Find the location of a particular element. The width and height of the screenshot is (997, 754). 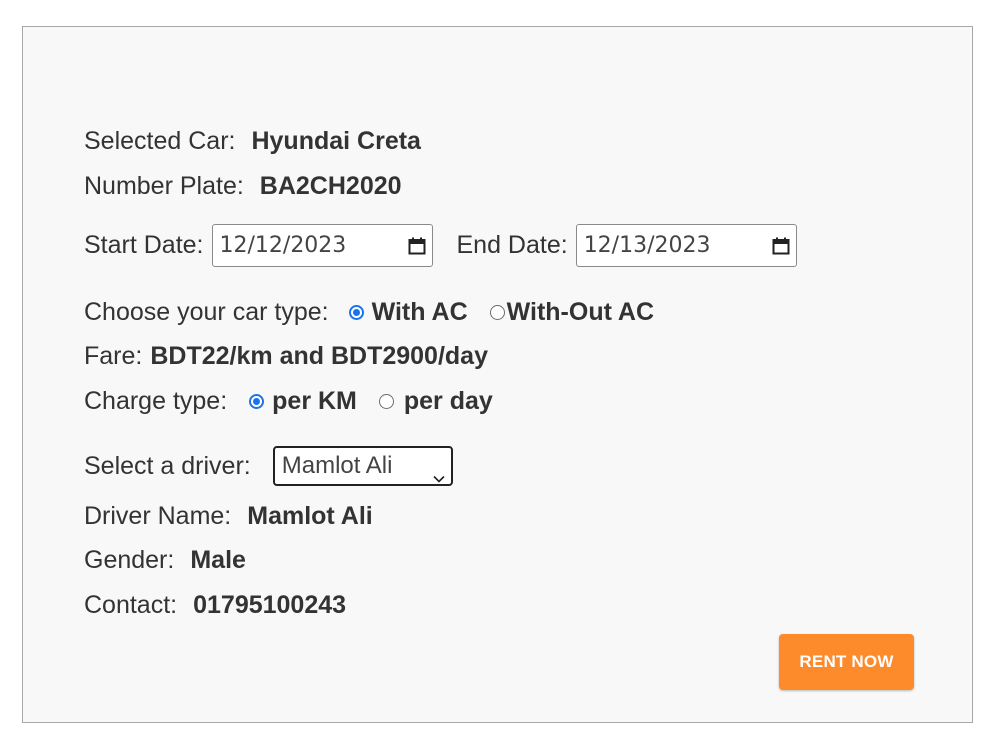

driver-select-row: Select a driver: Mamlot Ali is located at coordinates (268, 466).